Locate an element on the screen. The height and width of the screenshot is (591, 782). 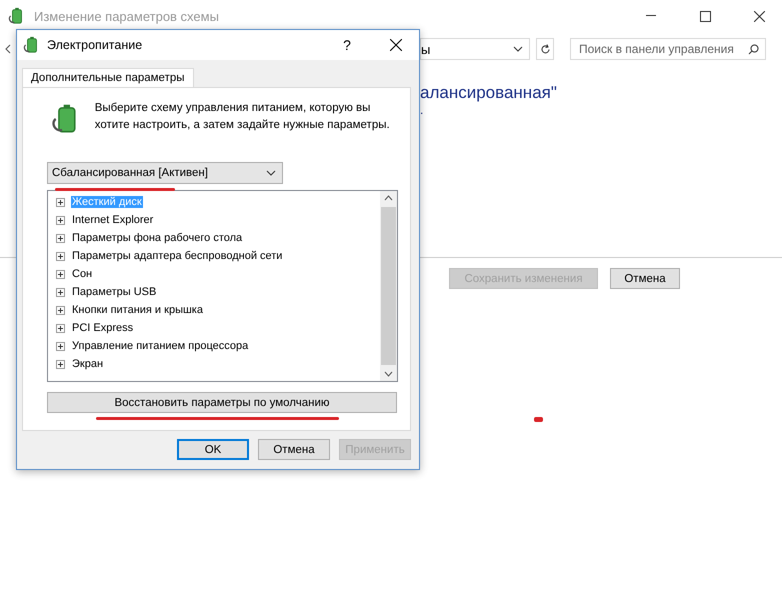
tree-item: Сон is located at coordinates (82, 274).